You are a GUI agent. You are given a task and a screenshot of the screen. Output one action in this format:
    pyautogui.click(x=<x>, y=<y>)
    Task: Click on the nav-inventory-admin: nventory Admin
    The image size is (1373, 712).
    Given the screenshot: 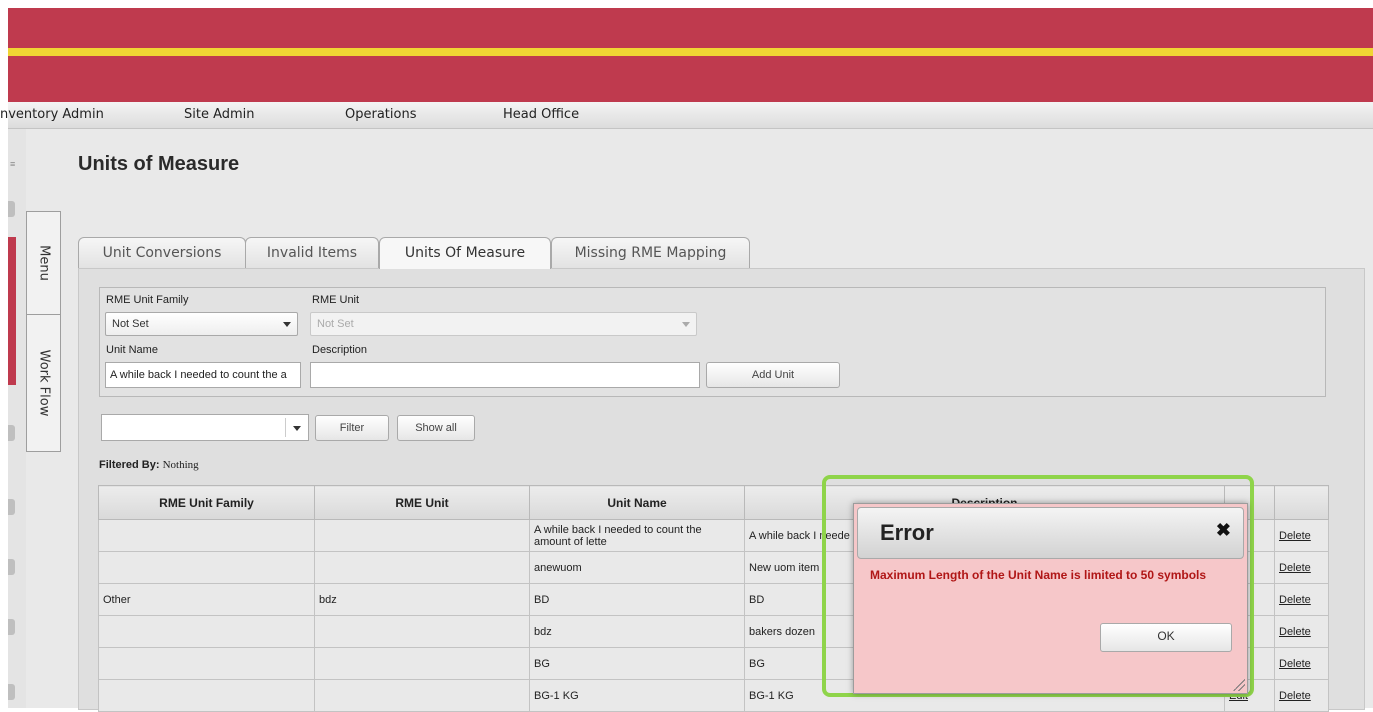 What is the action you would take?
    pyautogui.click(x=52, y=114)
    